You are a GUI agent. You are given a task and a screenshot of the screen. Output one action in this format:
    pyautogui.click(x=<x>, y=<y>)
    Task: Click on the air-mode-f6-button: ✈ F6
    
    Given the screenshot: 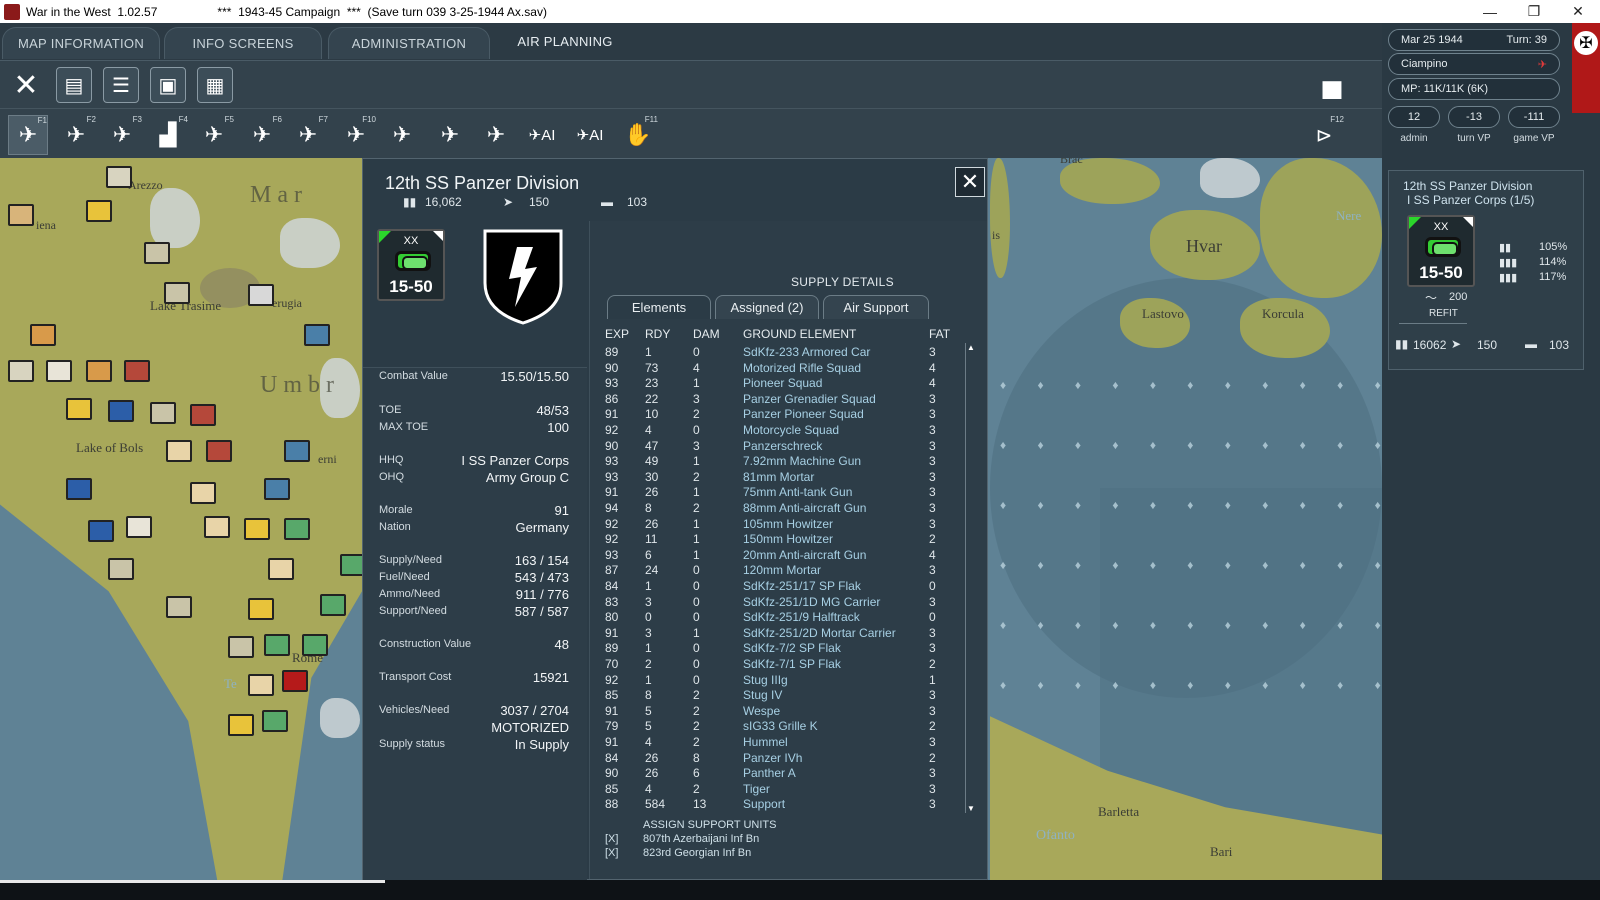 What is the action you would take?
    pyautogui.click(x=262, y=135)
    